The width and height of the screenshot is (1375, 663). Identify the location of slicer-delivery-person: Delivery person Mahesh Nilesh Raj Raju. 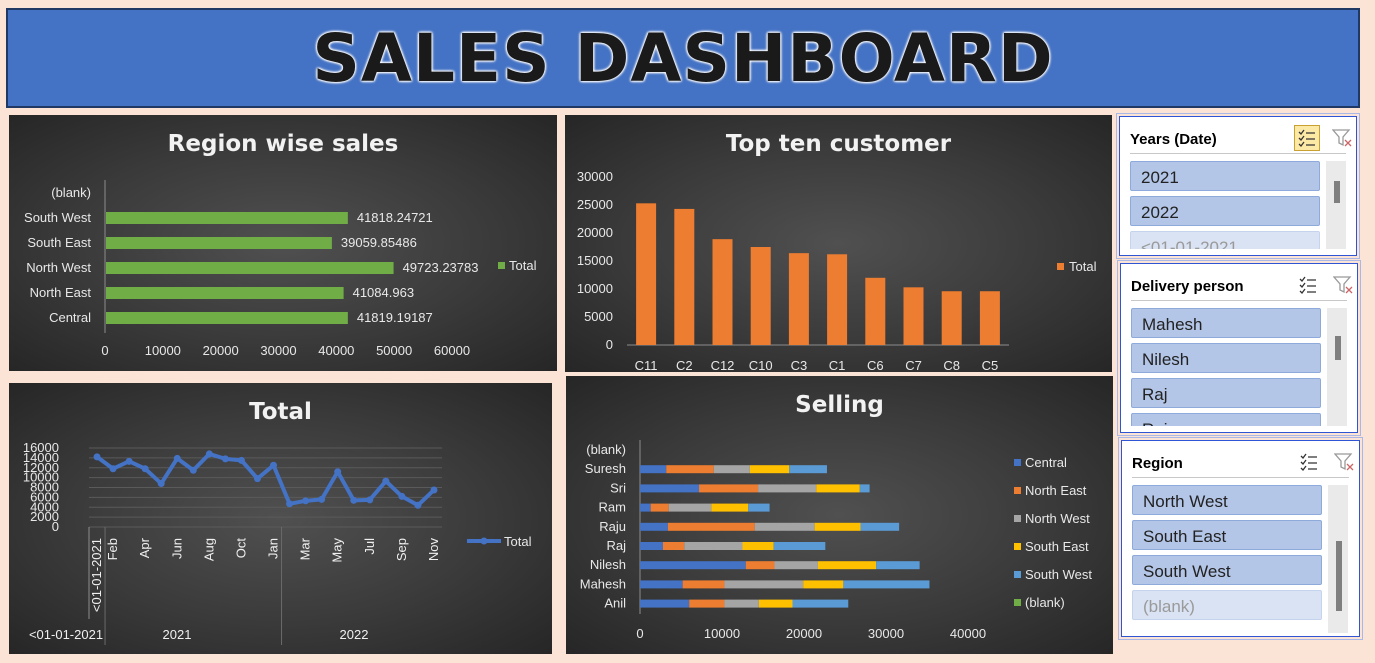
(1239, 348).